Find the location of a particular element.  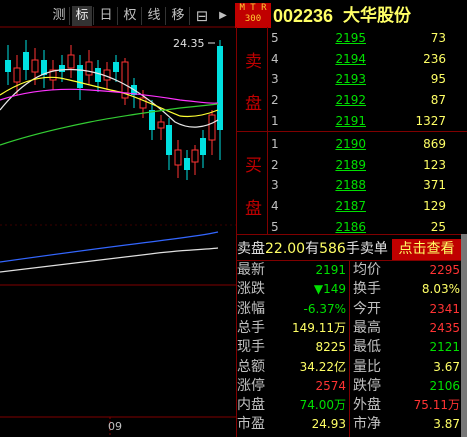

sell-level: 3 is located at coordinates (275, 79).